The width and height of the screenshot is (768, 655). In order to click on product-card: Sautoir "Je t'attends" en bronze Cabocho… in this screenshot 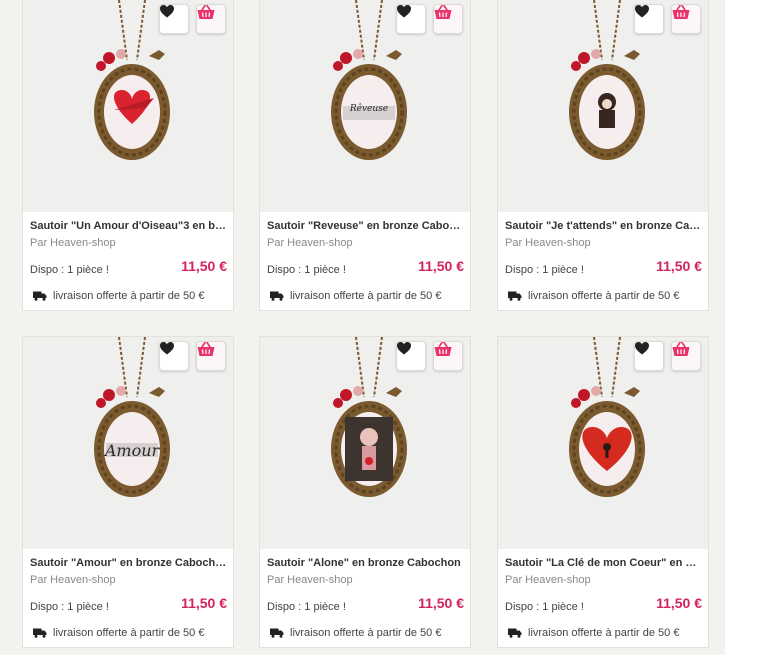, I will do `click(603, 155)`.